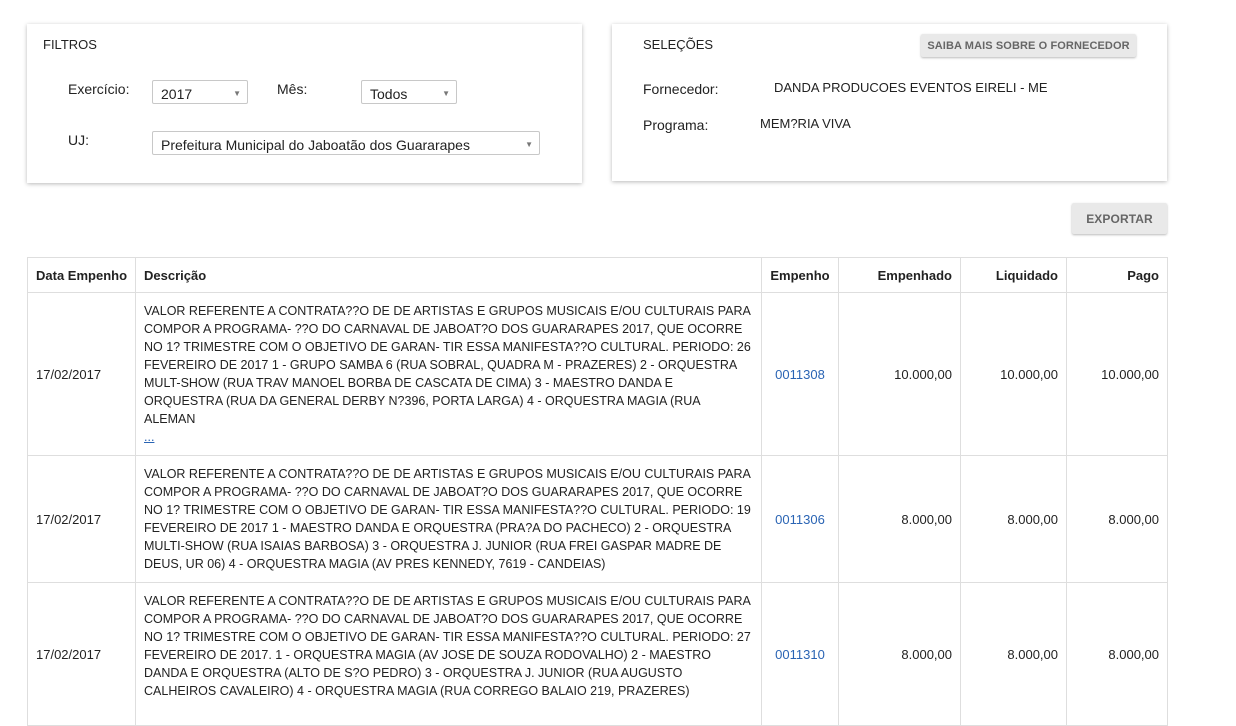 This screenshot has width=1236, height=726. I want to click on cell-empenho: 0011310, so click(800, 654).